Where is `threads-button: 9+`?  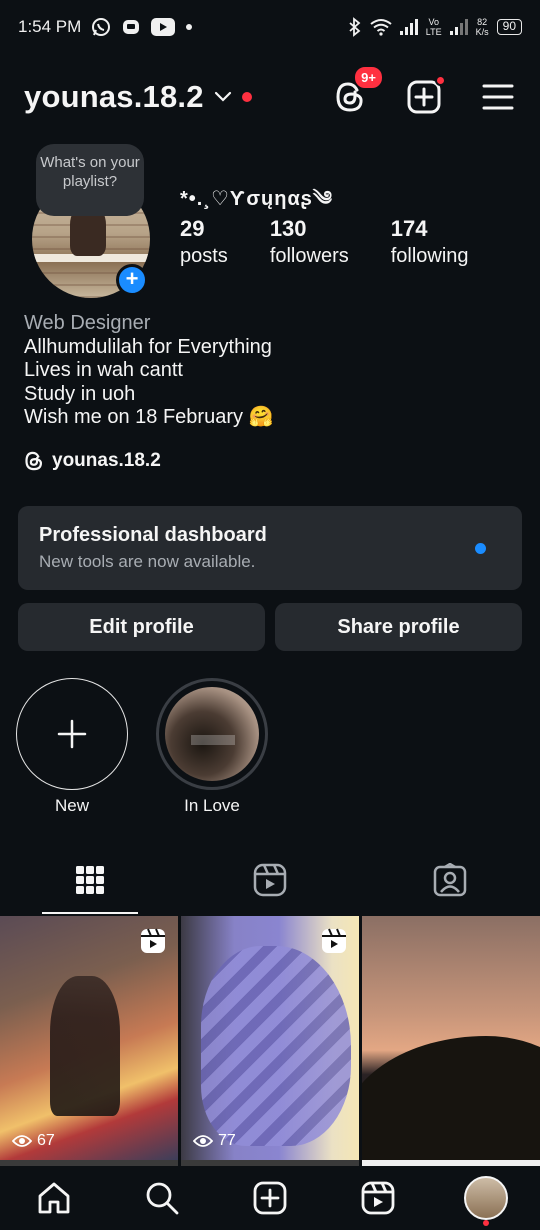
threads-button: 9+ is located at coordinates (358, 90).